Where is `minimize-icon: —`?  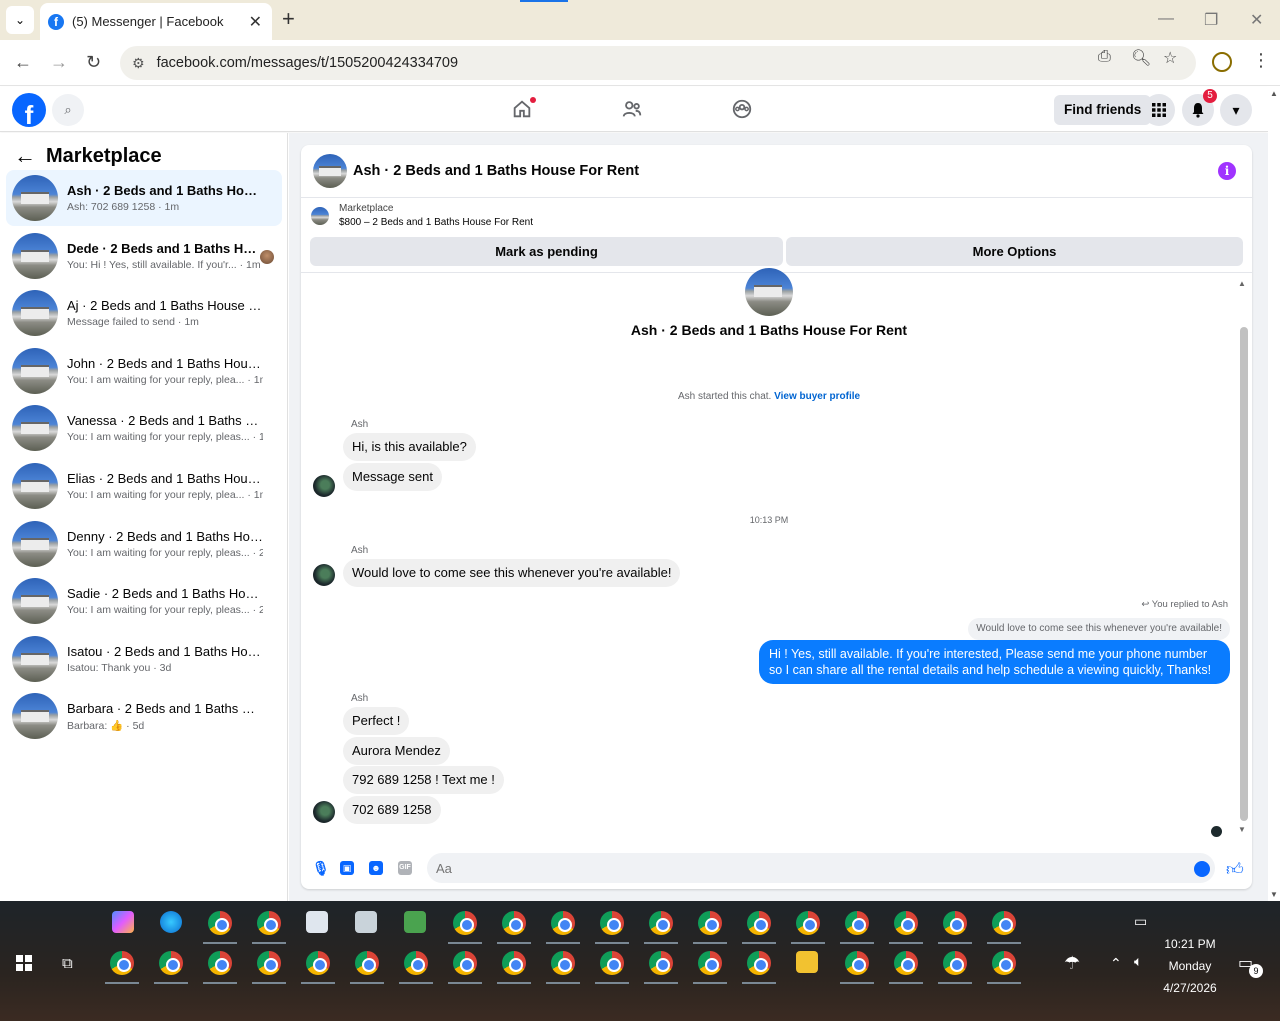
minimize-icon: — is located at coordinates (1166, 19).